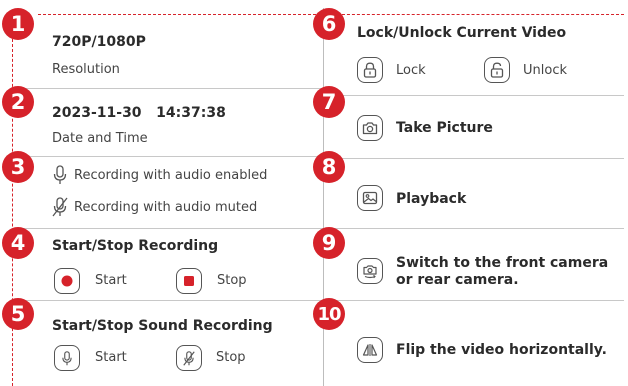  I want to click on audio-muted-row: Recording with audio muted, so click(154, 207).